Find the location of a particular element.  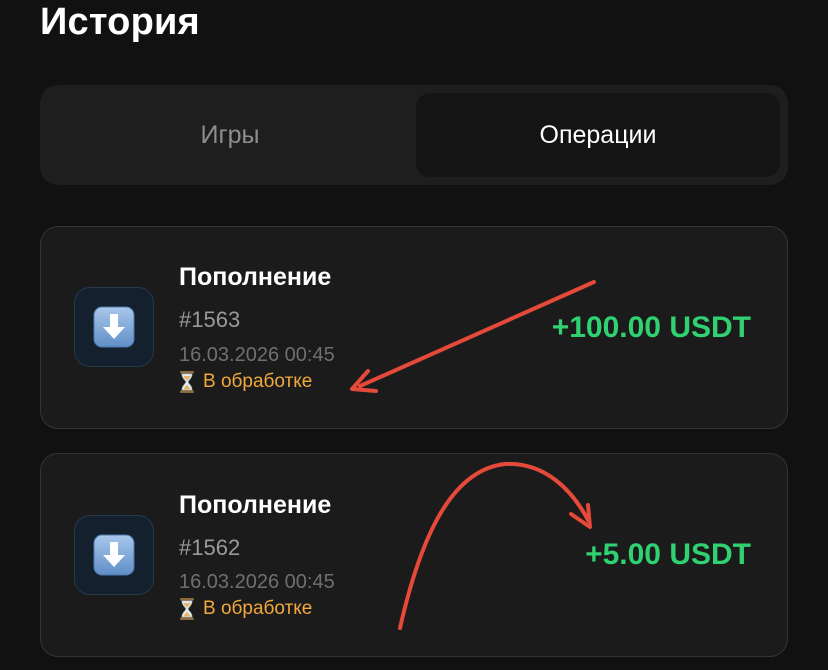

page-title: История is located at coordinates (120, 22).